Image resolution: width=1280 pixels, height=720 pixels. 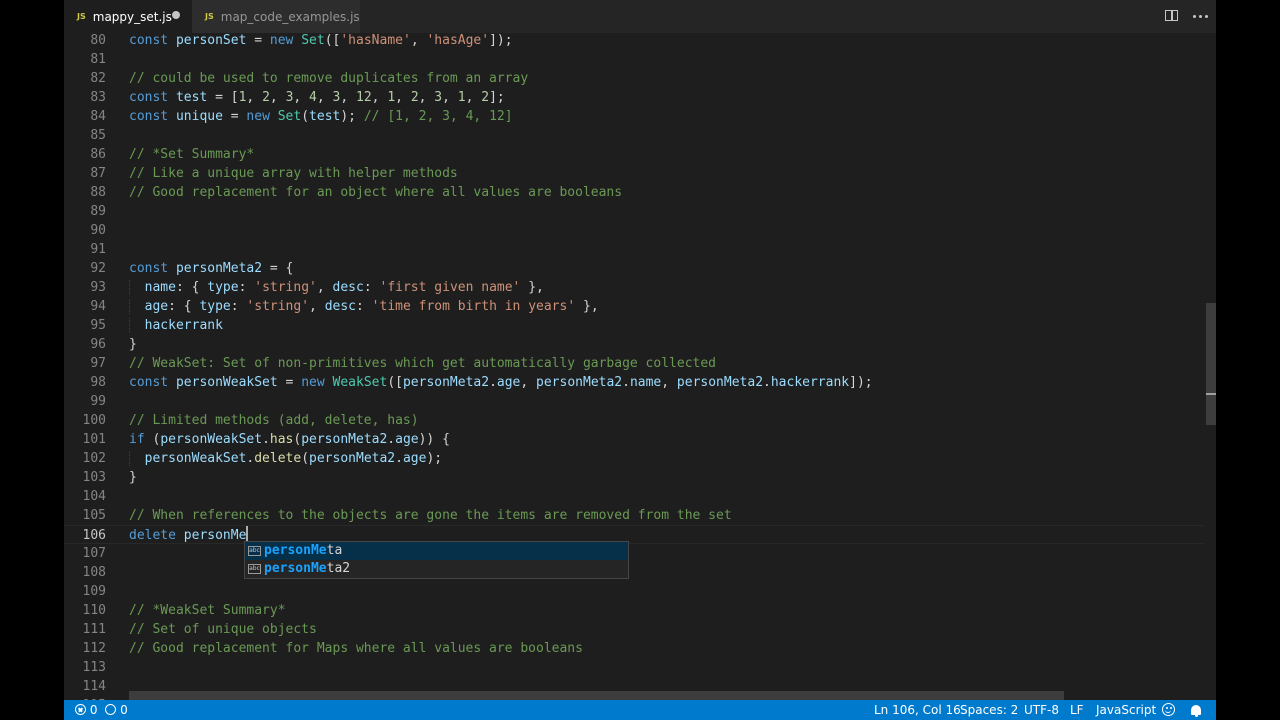 I want to click on line-number: 84, so click(x=98, y=116).